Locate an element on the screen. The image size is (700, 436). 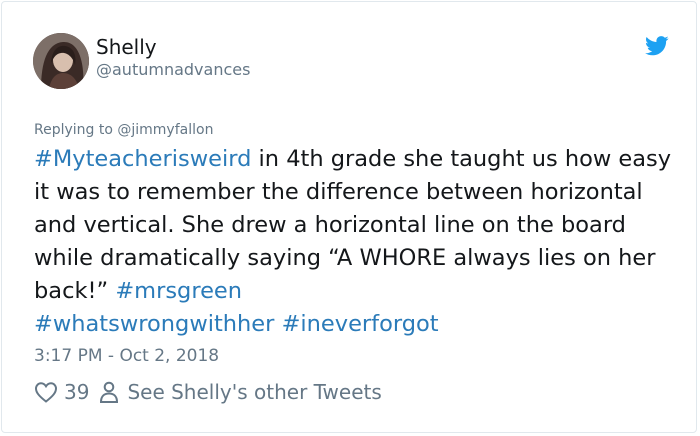
twitter-bird-icon is located at coordinates (657, 46).